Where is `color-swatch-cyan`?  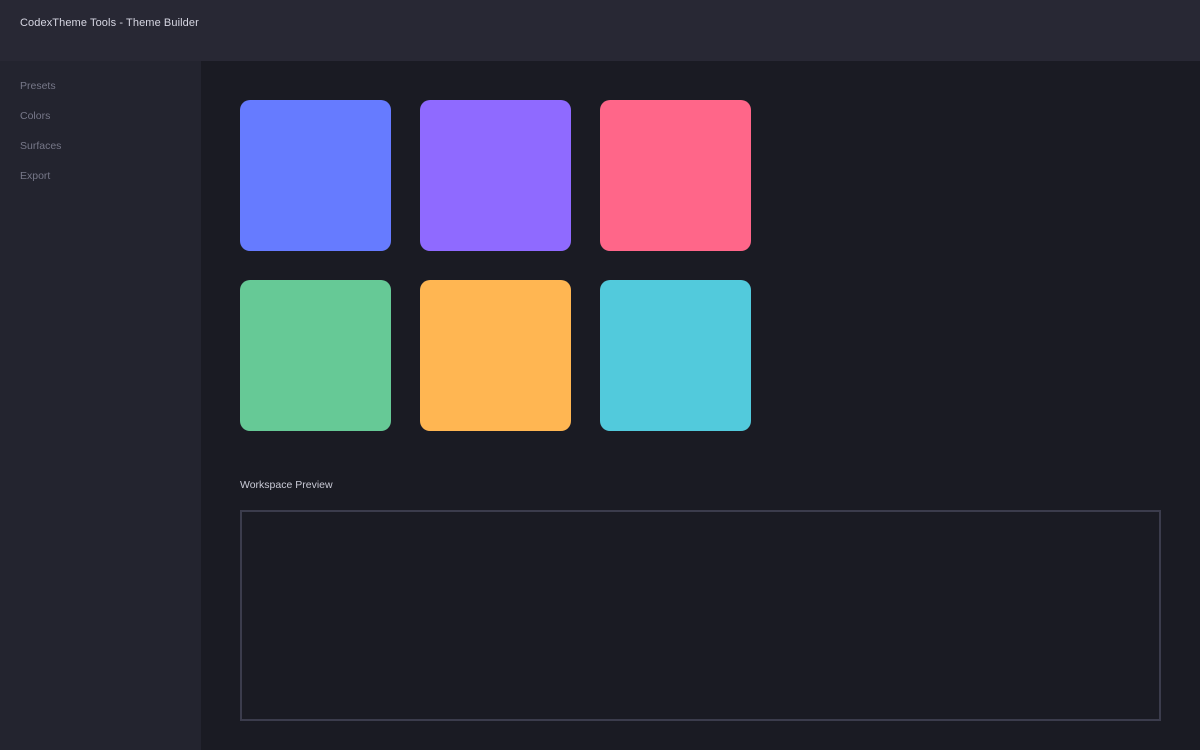 color-swatch-cyan is located at coordinates (675, 355).